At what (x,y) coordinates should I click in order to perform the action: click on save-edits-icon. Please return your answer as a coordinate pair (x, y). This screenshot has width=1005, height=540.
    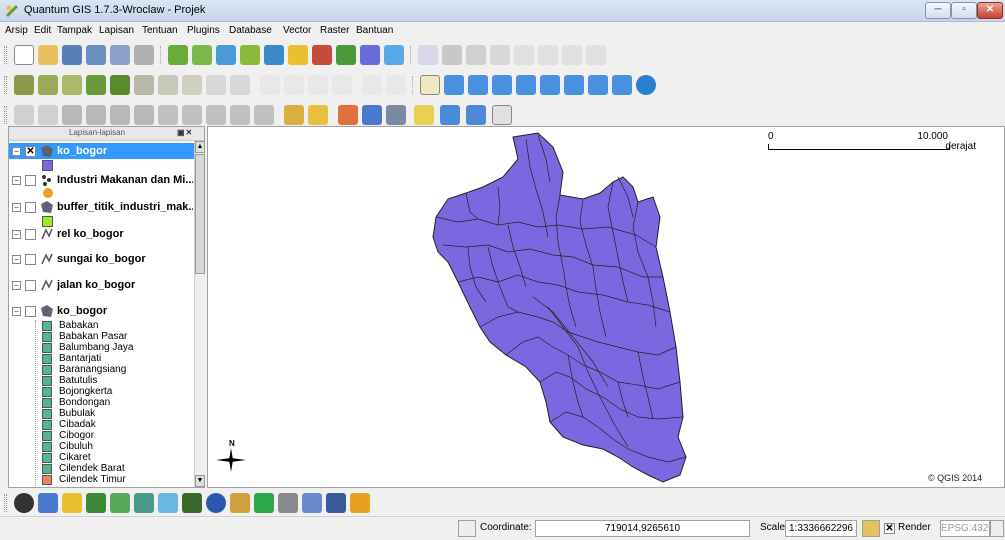
    Looking at the image, I should click on (452, 55).